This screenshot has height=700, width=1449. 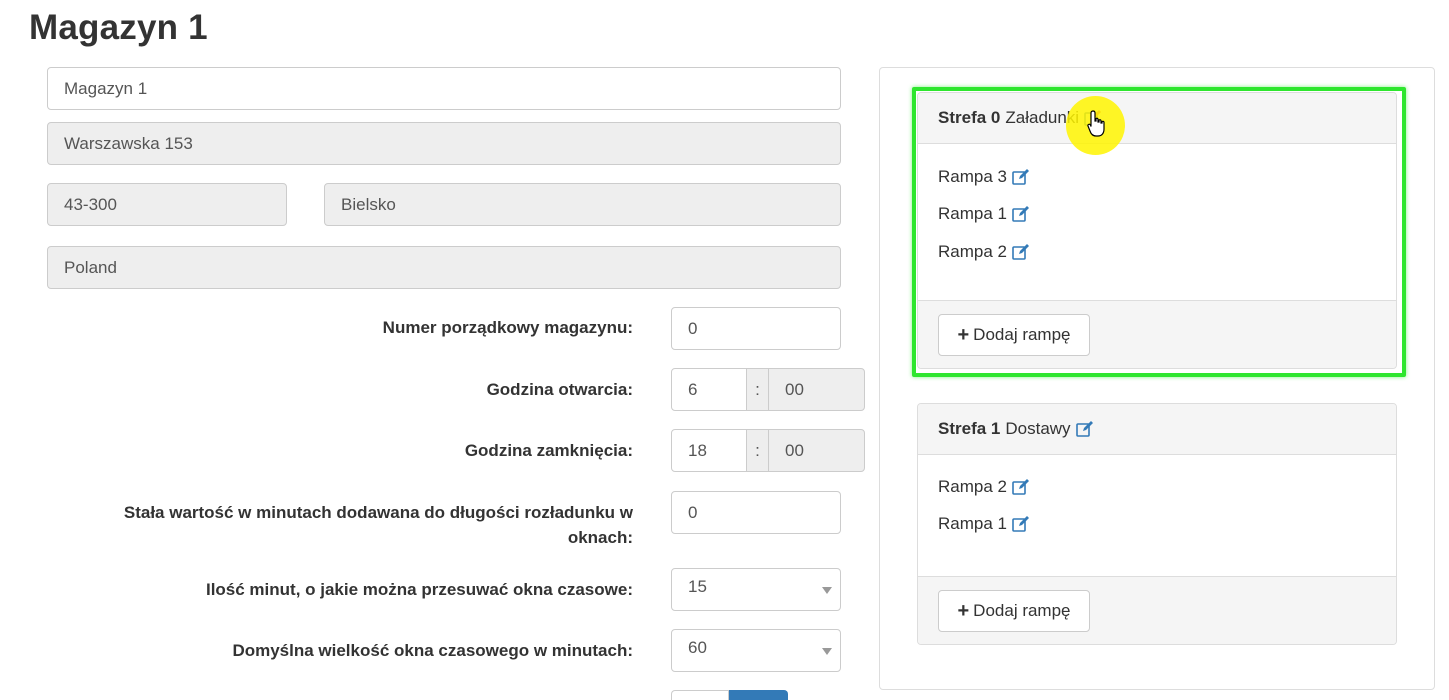 What do you see at coordinates (756, 650) in the screenshot?
I see `default-window-select: 60` at bounding box center [756, 650].